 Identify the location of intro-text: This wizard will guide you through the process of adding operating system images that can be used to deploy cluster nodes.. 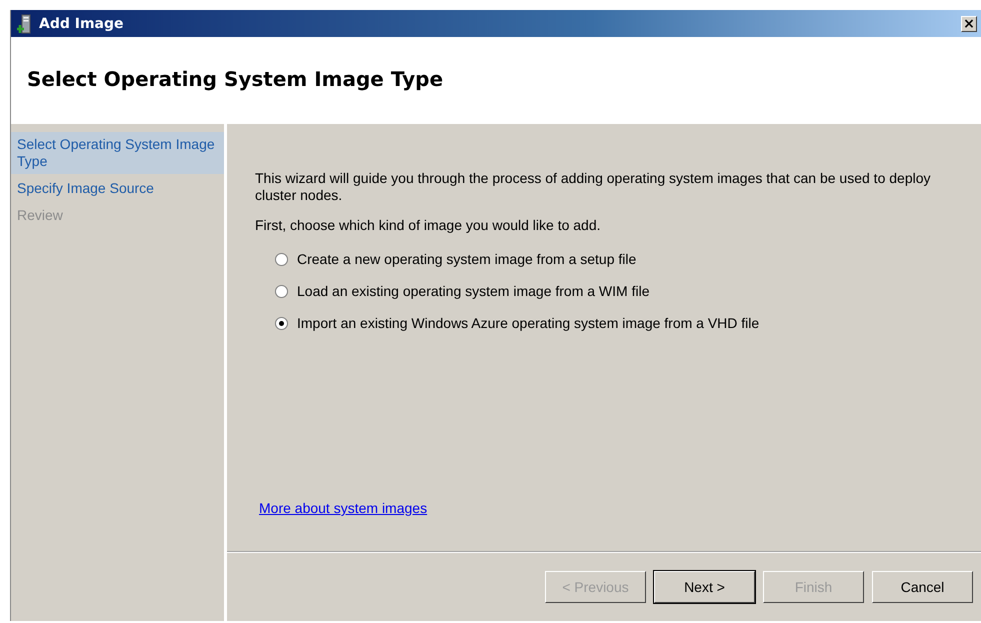
(593, 187).